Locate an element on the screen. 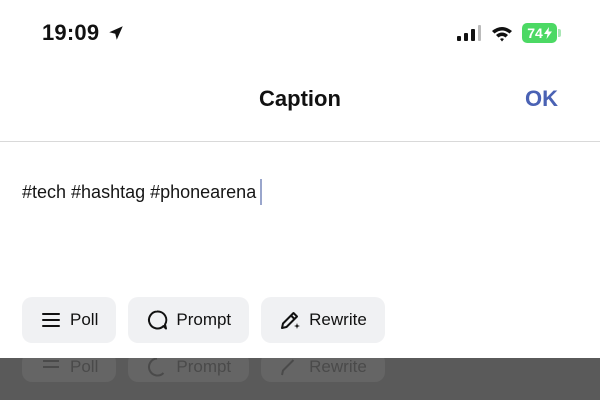 The width and height of the screenshot is (600, 400). suggestion-chips: Poll Prompt Rewrite is located at coordinates (203, 320).